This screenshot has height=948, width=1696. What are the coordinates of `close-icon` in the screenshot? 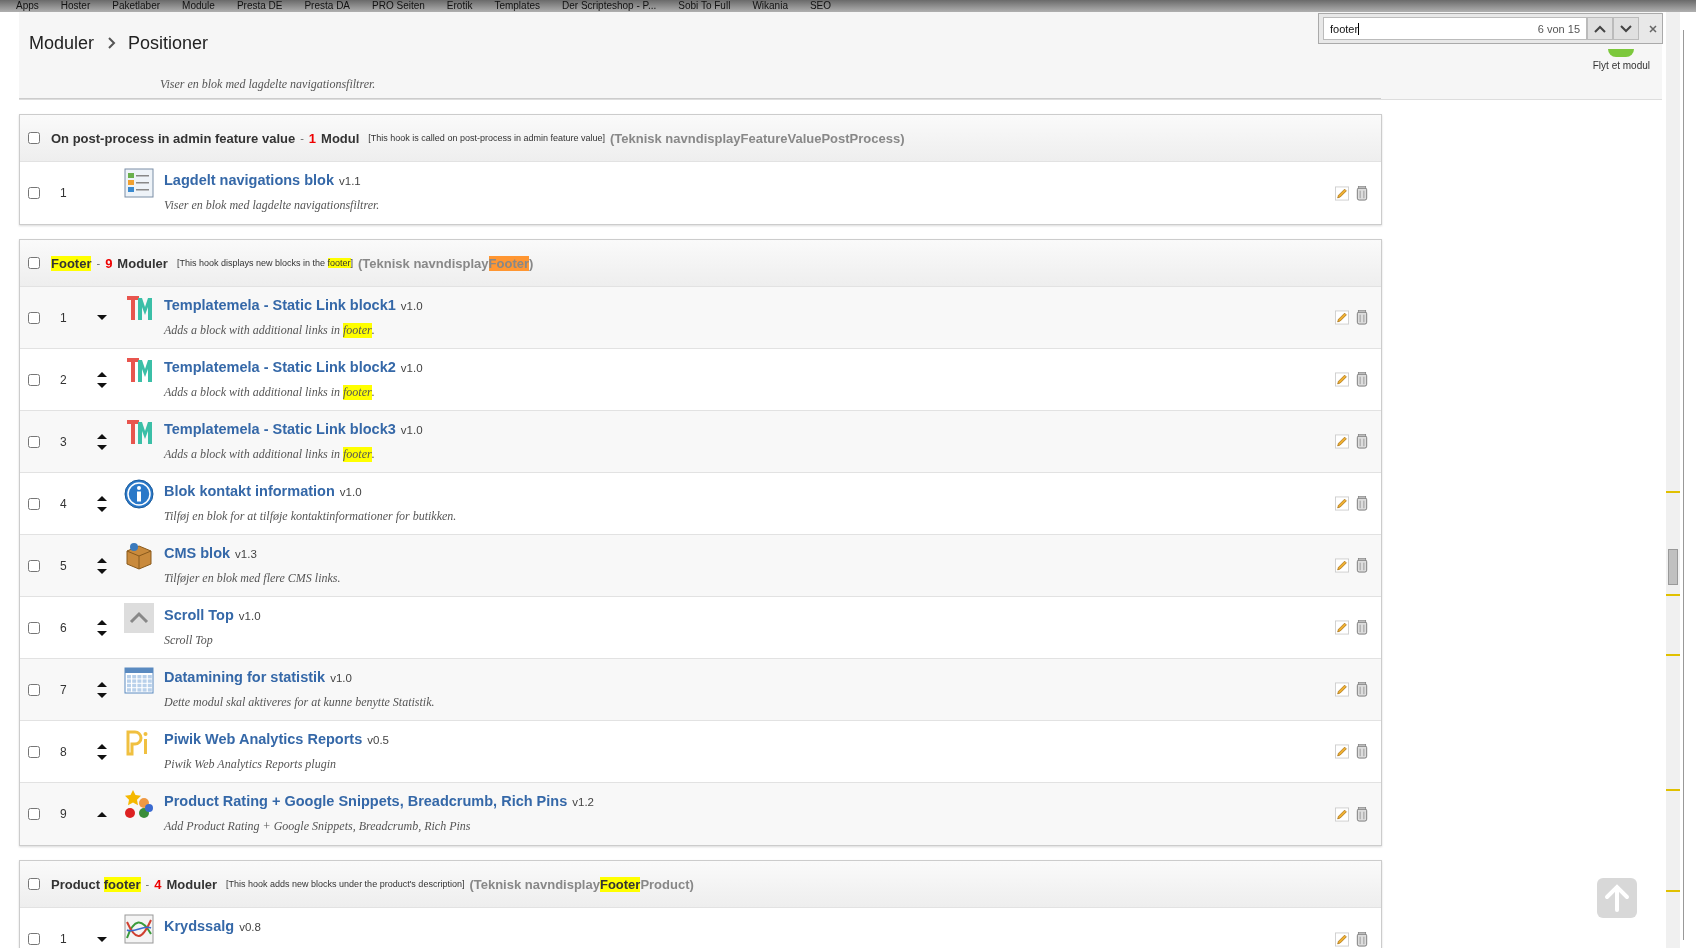 It's located at (1653, 28).